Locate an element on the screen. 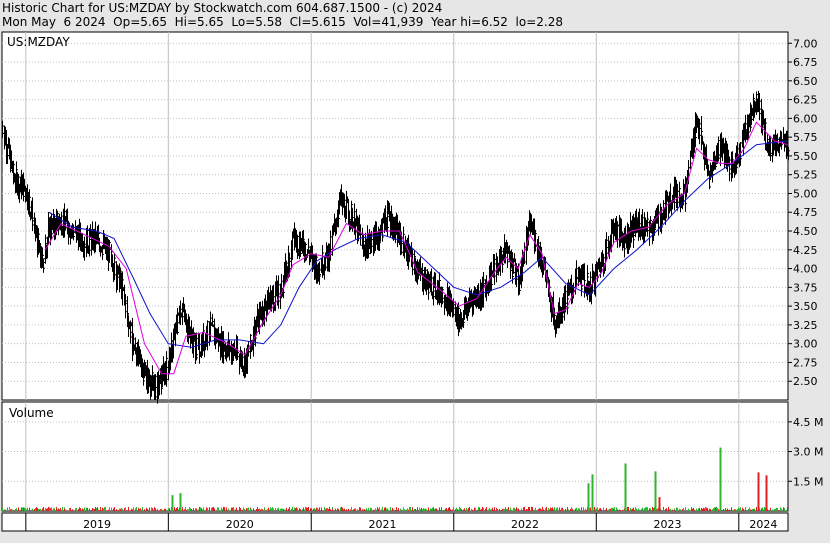 This screenshot has width=830, height=543. price-tick-label: 5.50 is located at coordinates (805, 156).